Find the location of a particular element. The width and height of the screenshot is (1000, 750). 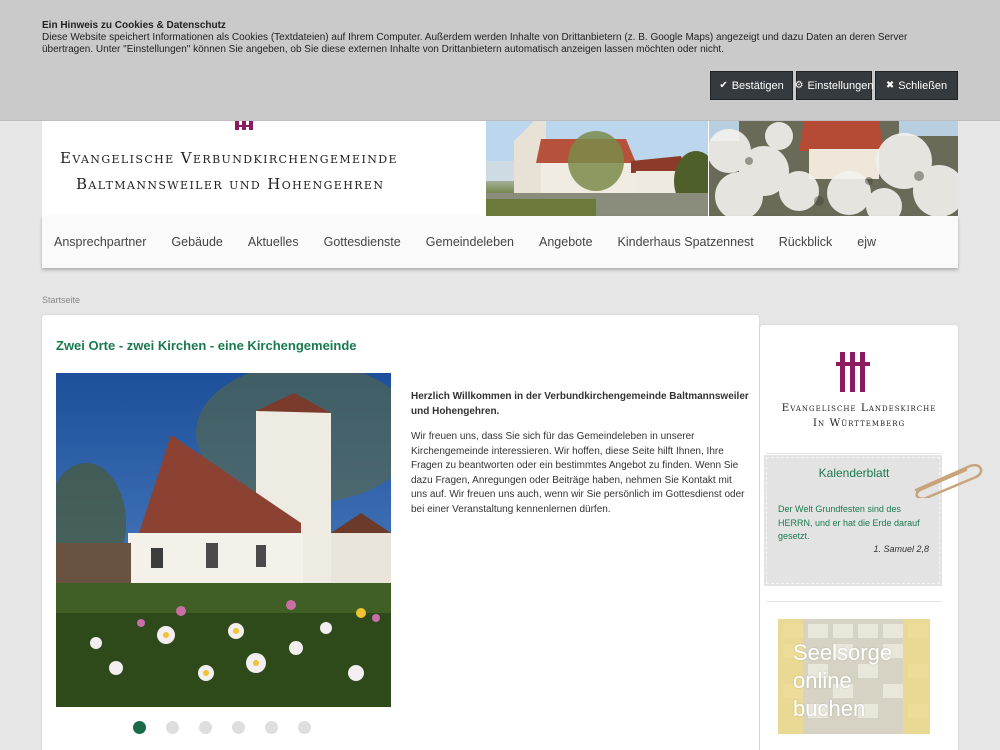

elk-cross-icon is located at coordinates (853, 372).